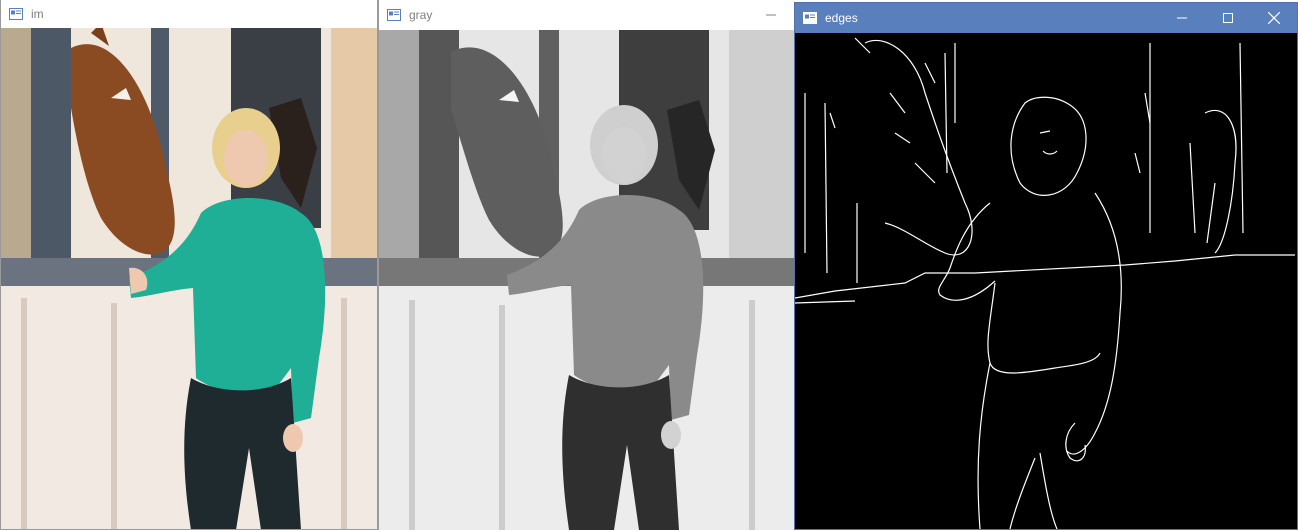  Describe the element at coordinates (841, 18) in the screenshot. I see `window-title: edges` at that location.